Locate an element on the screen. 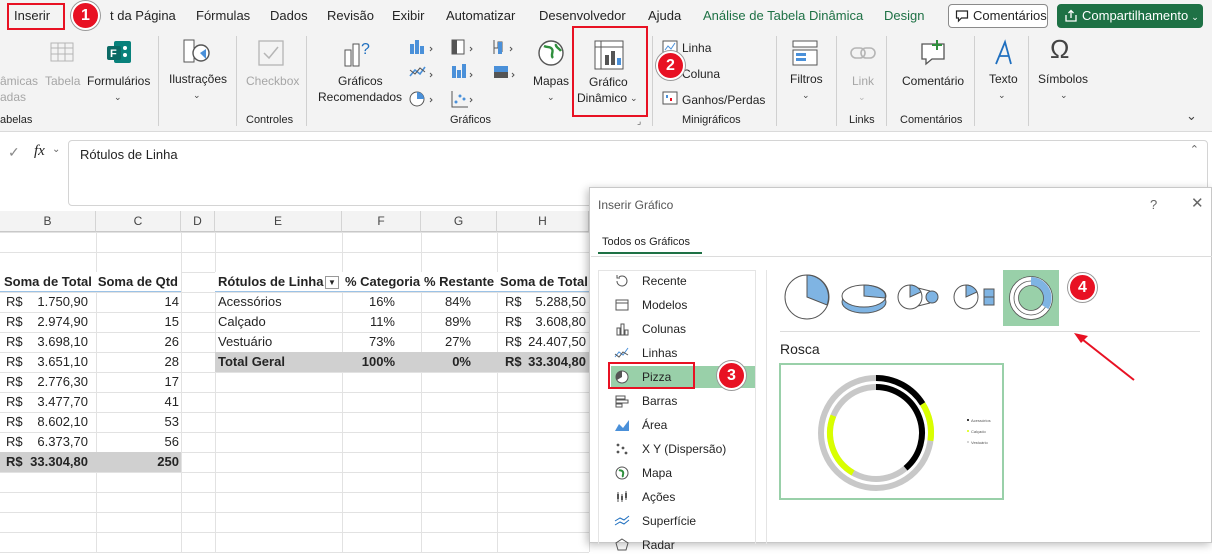 The height and width of the screenshot is (556, 1212). chart-type-stock-chart: Ações is located at coordinates (682, 497).